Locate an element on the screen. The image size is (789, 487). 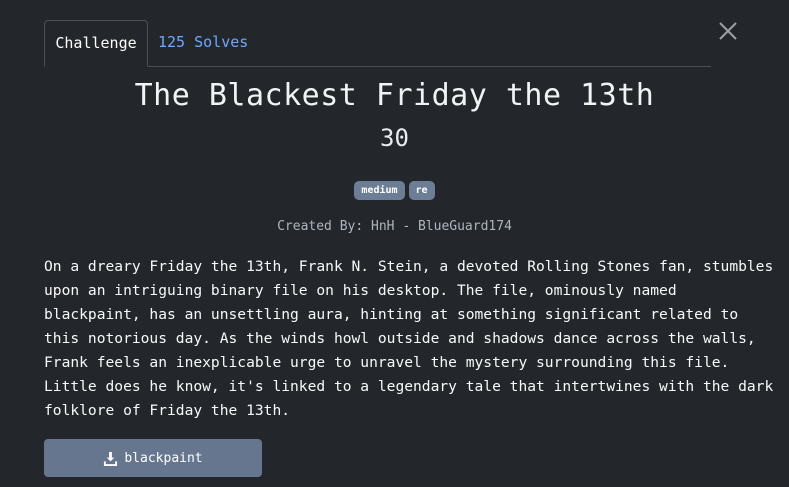
tab-challenge: Challenge is located at coordinates (96, 43).